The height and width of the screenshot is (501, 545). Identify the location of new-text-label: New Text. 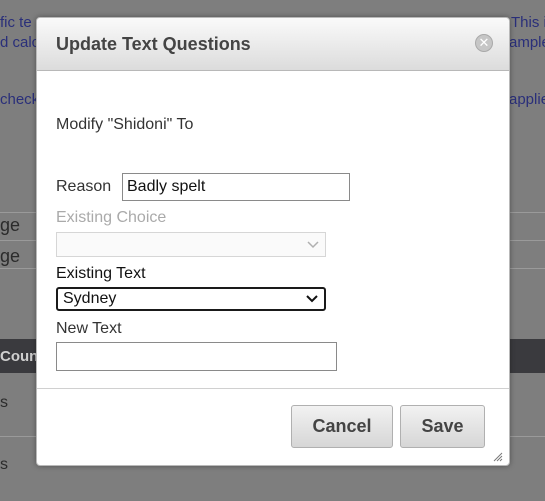
(89, 328).